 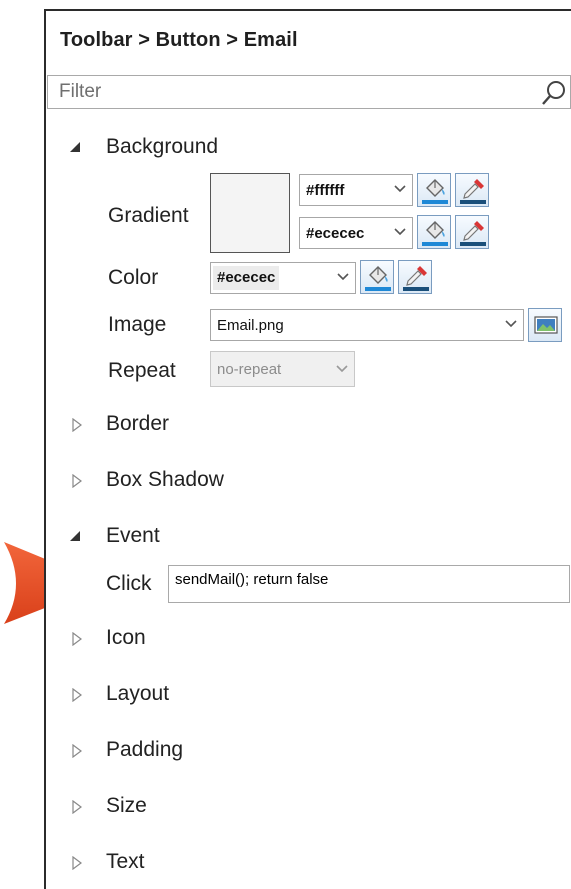 What do you see at coordinates (148, 215) in the screenshot?
I see `gradient-label: Gradient` at bounding box center [148, 215].